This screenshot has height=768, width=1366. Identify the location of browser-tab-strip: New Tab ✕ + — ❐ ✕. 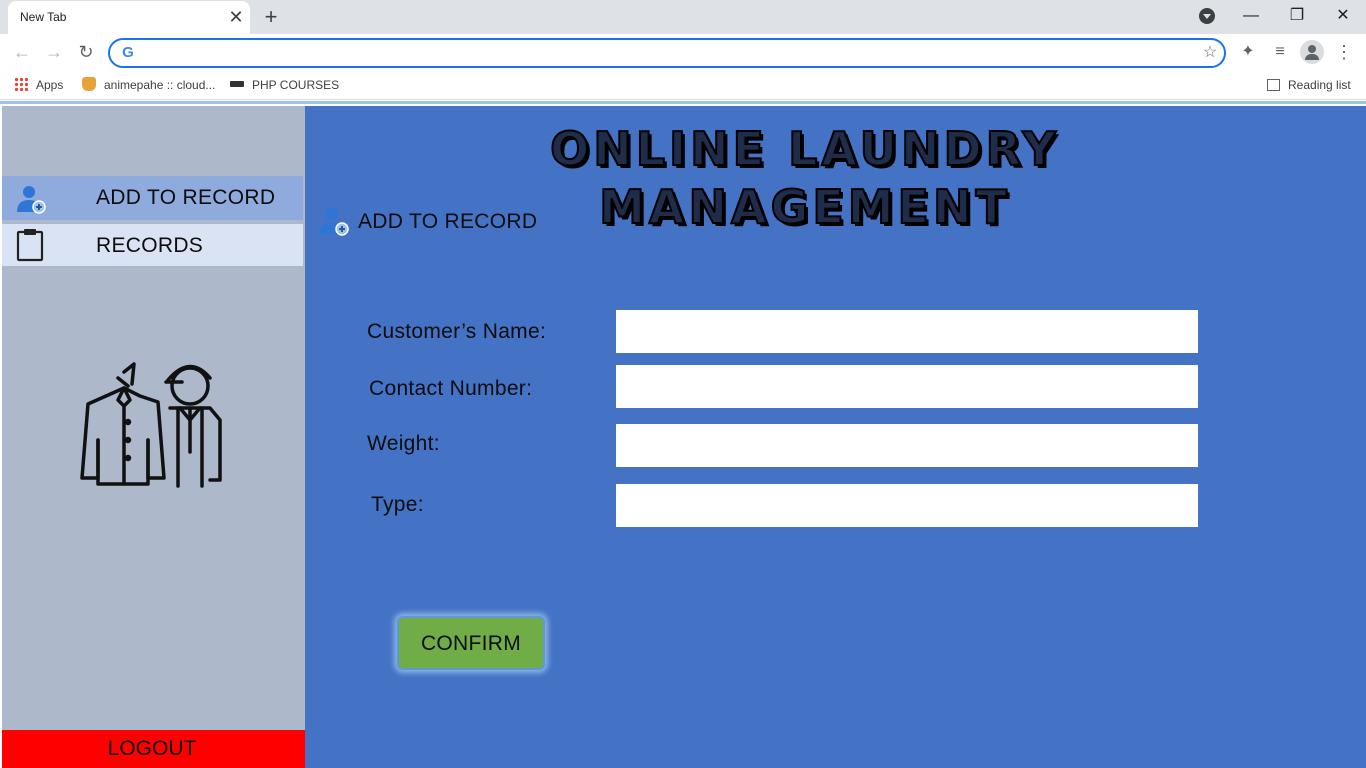
(683, 17).